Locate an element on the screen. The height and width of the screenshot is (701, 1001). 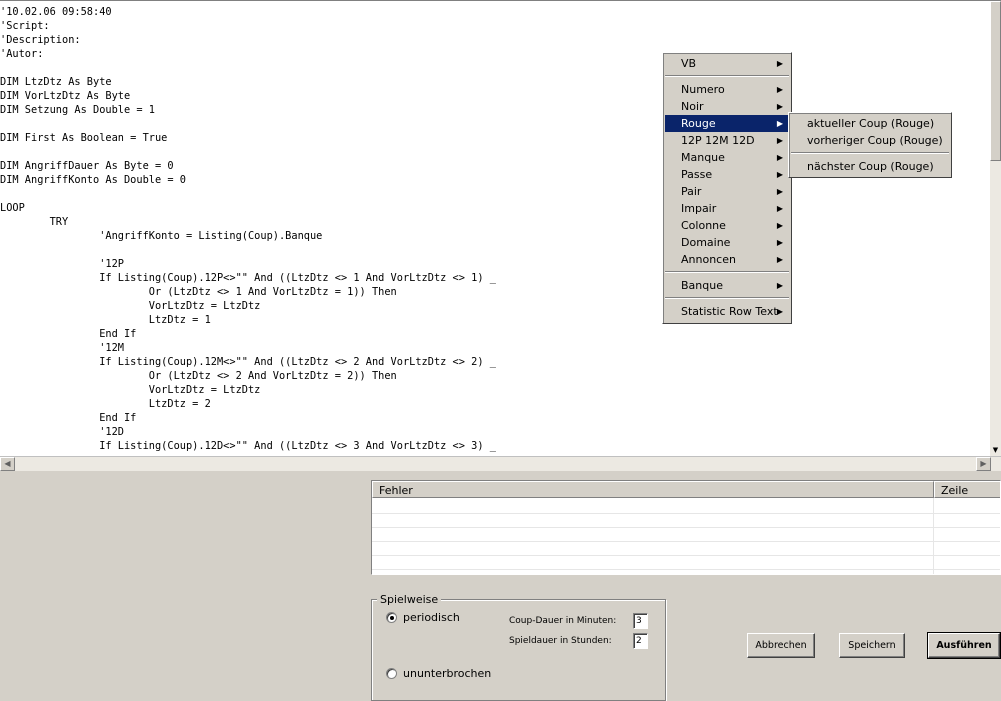
menu-item-previous-coup-rouge: vorheriger Coup (Rouge) is located at coordinates (870, 140).